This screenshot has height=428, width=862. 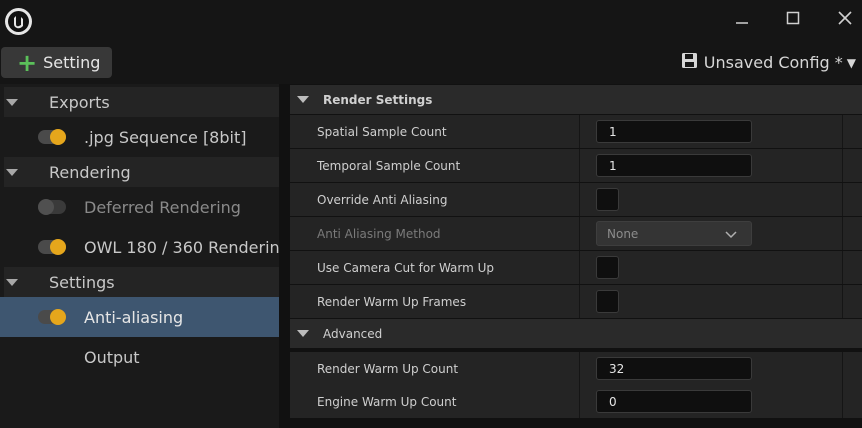 What do you see at coordinates (851, 62) in the screenshot?
I see `chevron-down-icon: ▼` at bounding box center [851, 62].